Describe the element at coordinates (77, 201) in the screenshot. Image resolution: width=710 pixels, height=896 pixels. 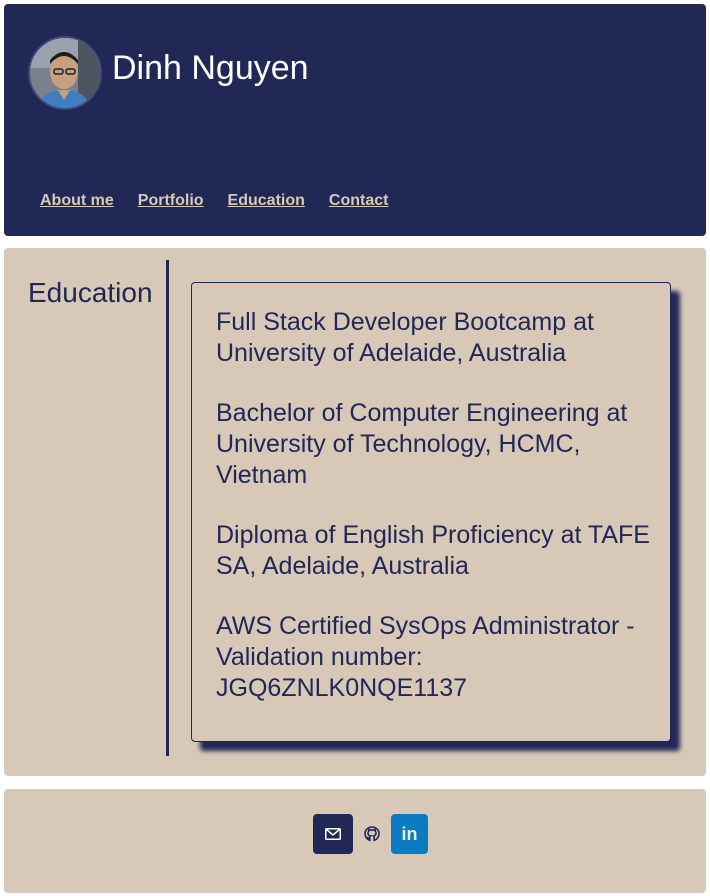
I see `nav-about-me: About me` at that location.